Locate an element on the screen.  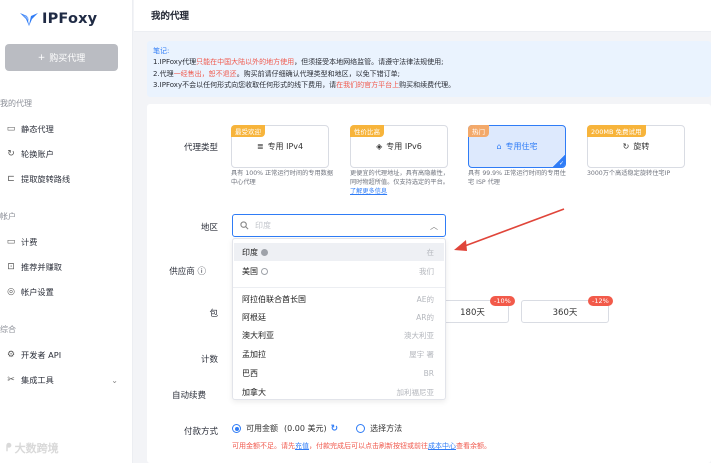
notice-text: 购买和续费代理。 is located at coordinates (427, 84).